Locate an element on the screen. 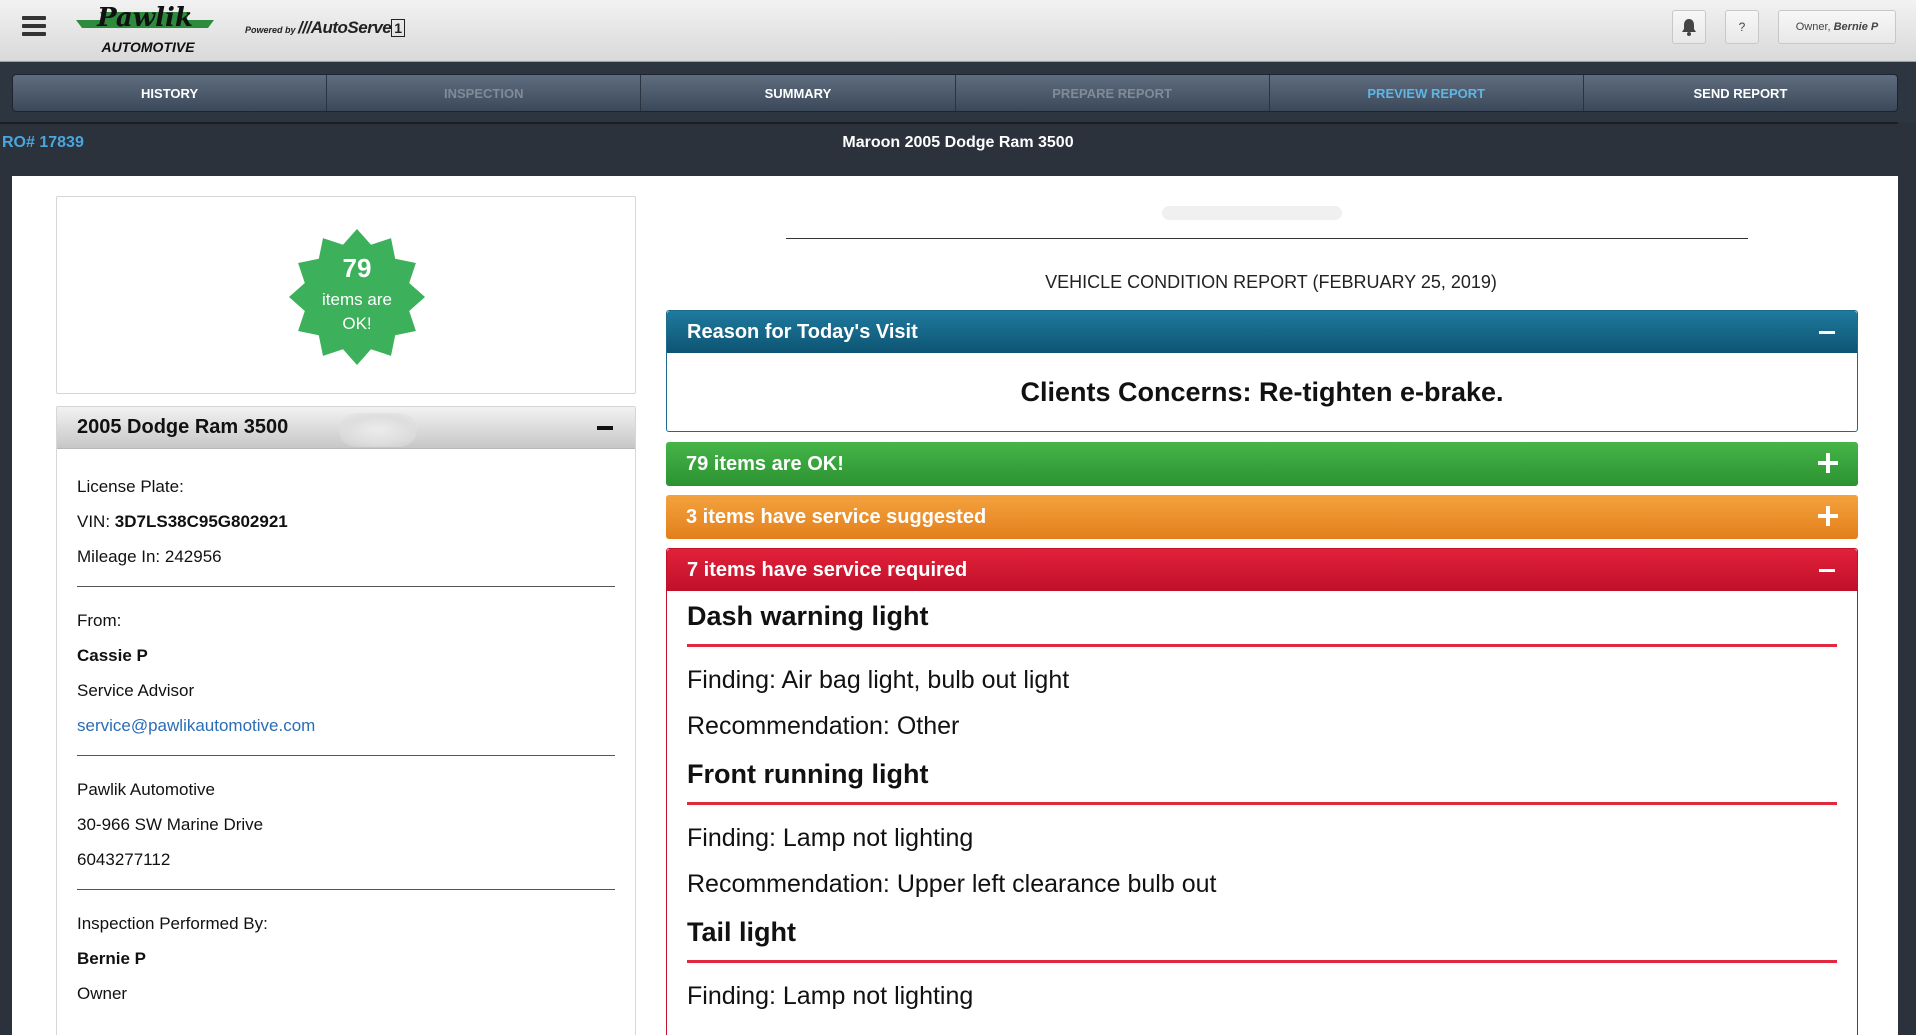 The image size is (1916, 1035). tab-send-report: SEND REPORT is located at coordinates (1740, 93).